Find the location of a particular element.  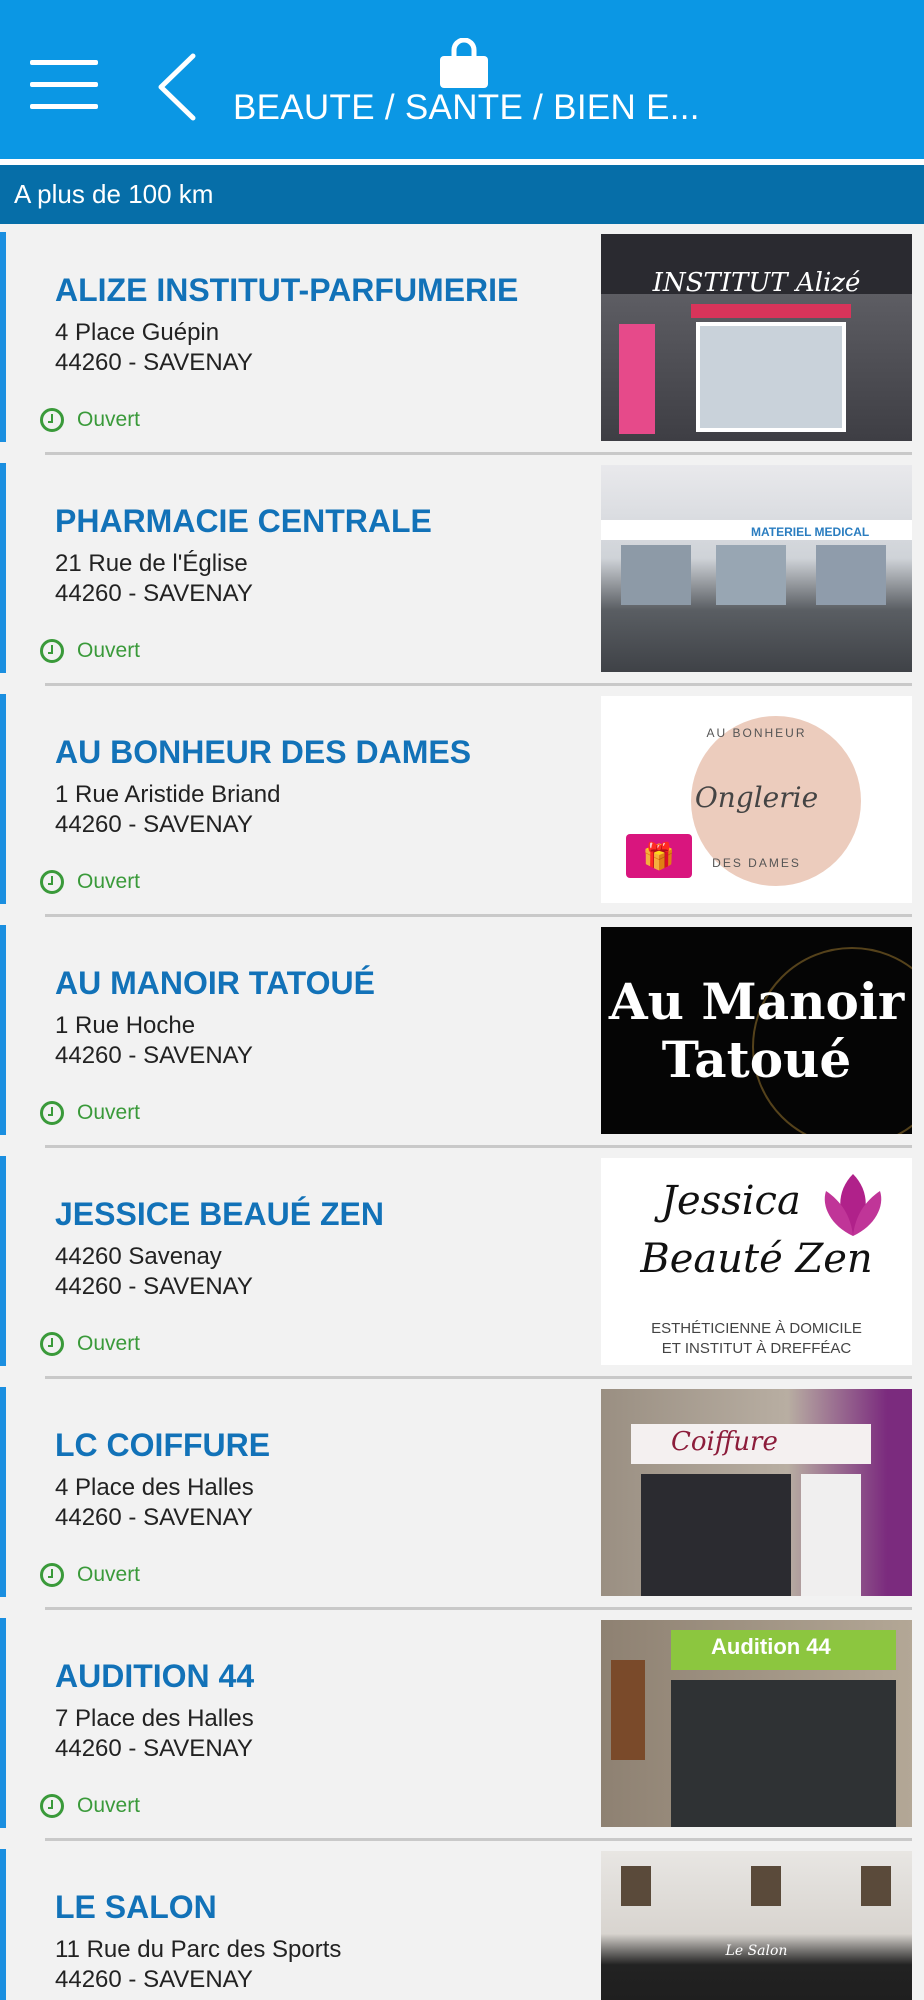

listing-address: 1 Rue Aristide Briand 44260 - SAVENAY is located at coordinates (167, 810).